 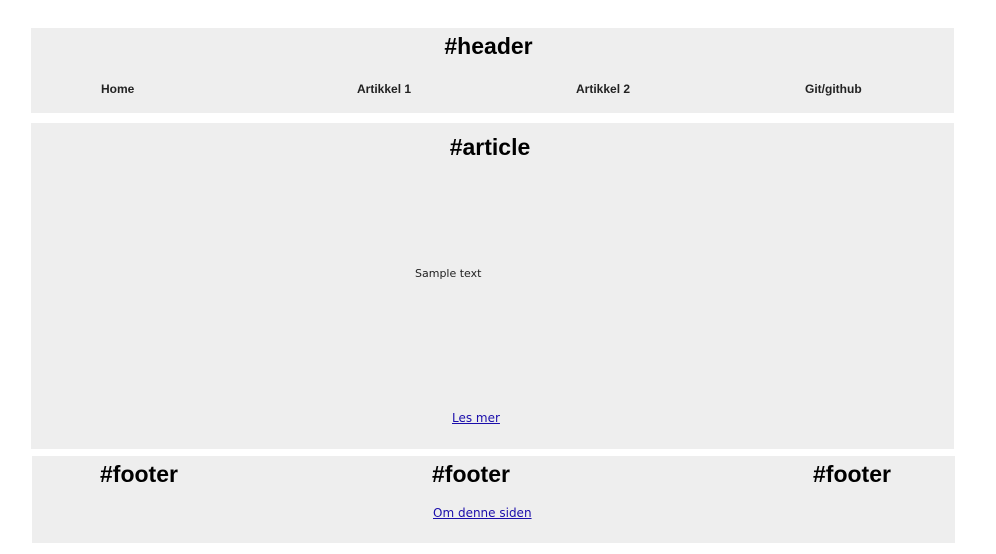 I want to click on footer-title-center: #footer, so click(x=471, y=474).